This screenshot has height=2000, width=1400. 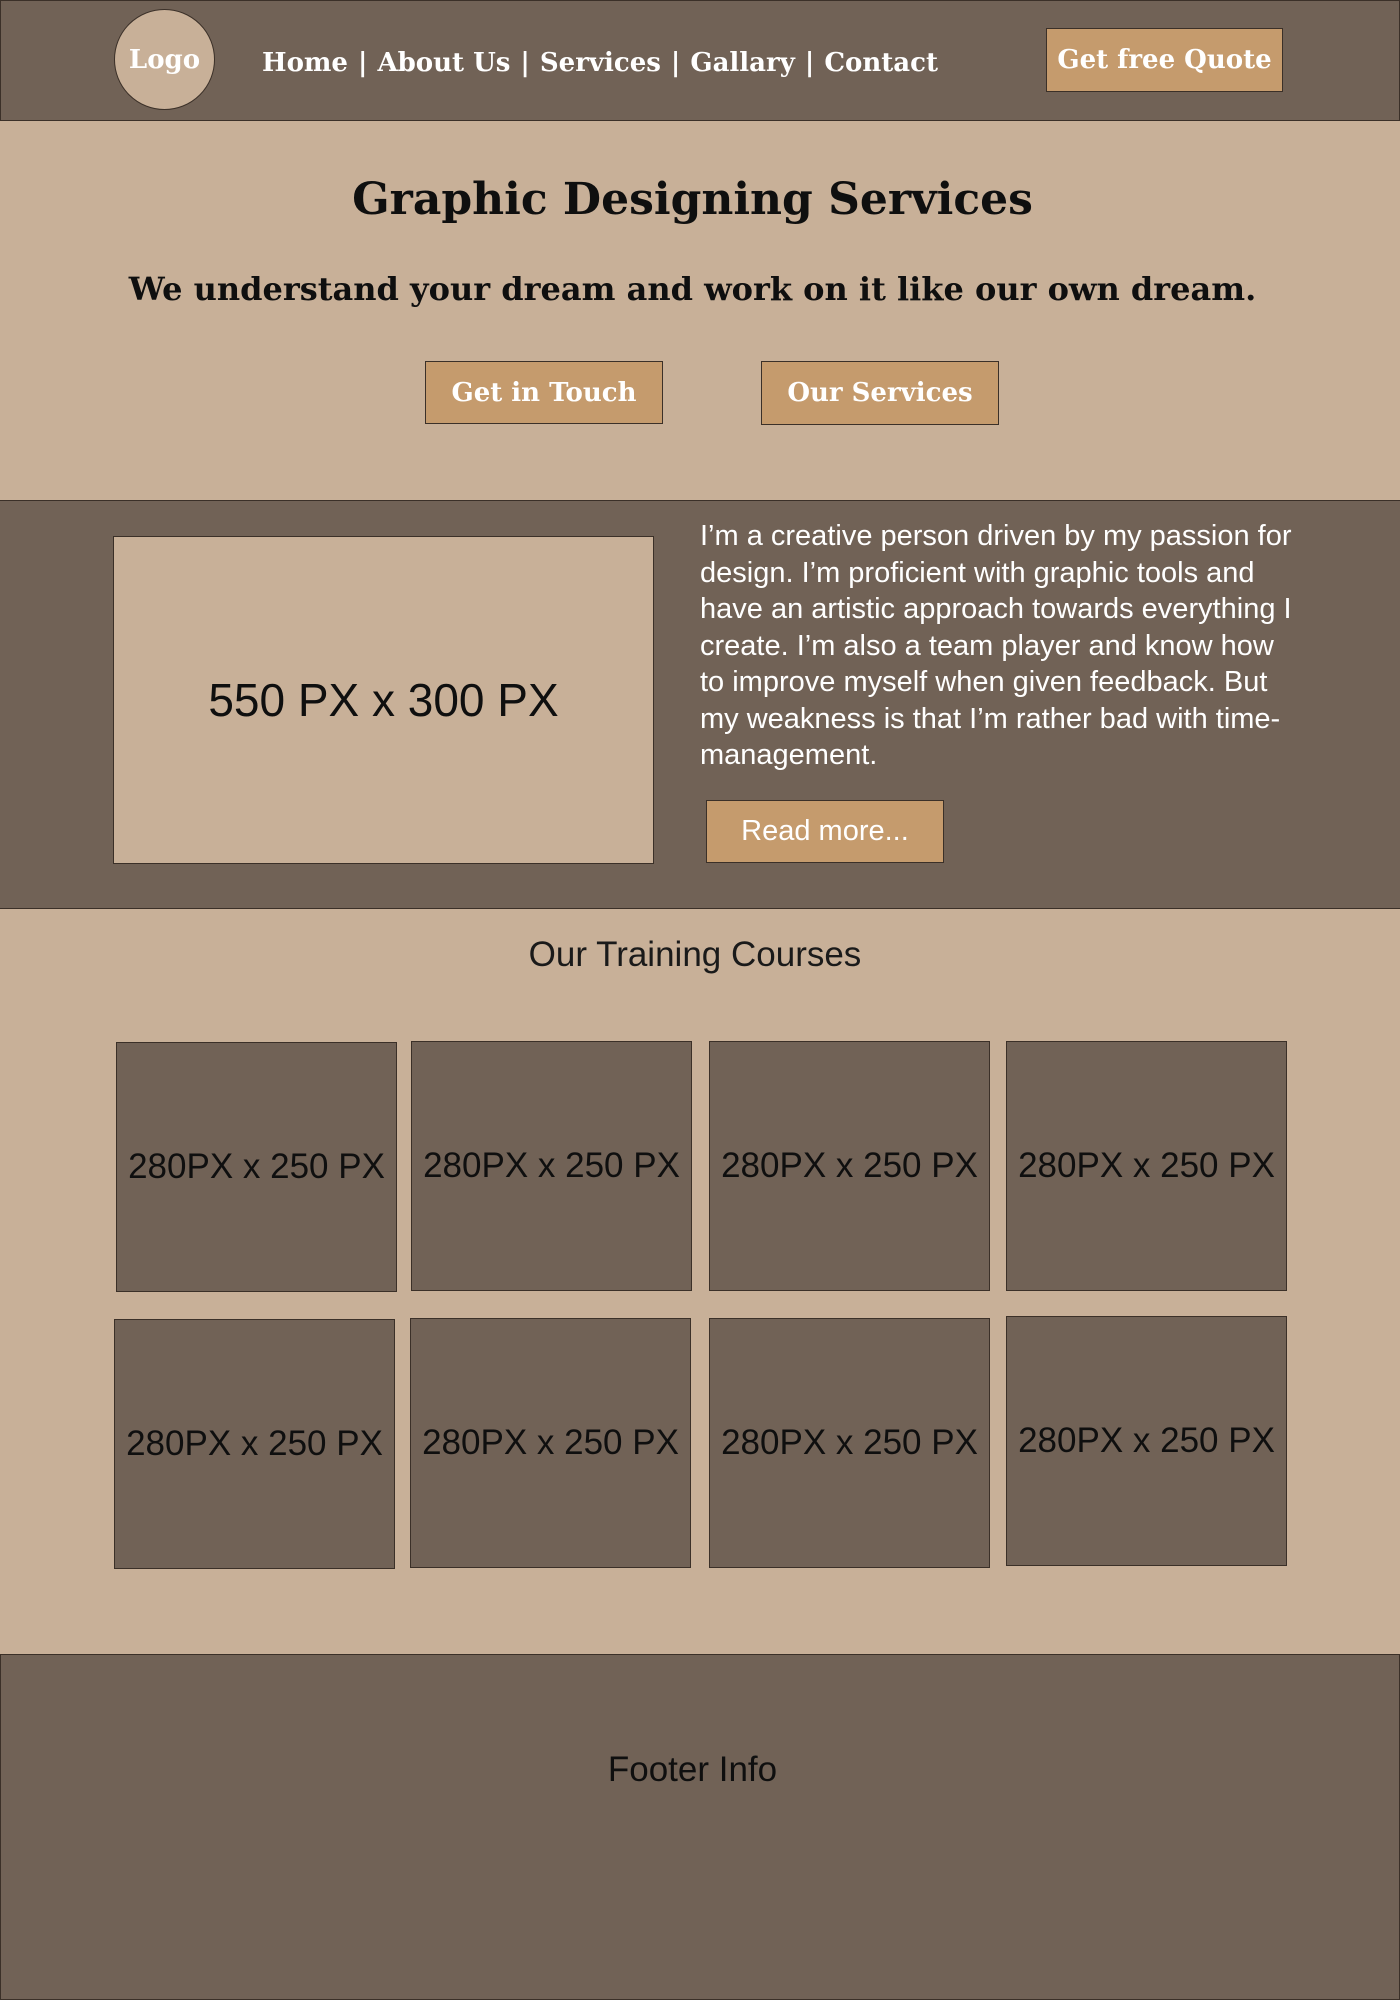 I want to click on hero-title: Graphic Designing Services, so click(x=692, y=199).